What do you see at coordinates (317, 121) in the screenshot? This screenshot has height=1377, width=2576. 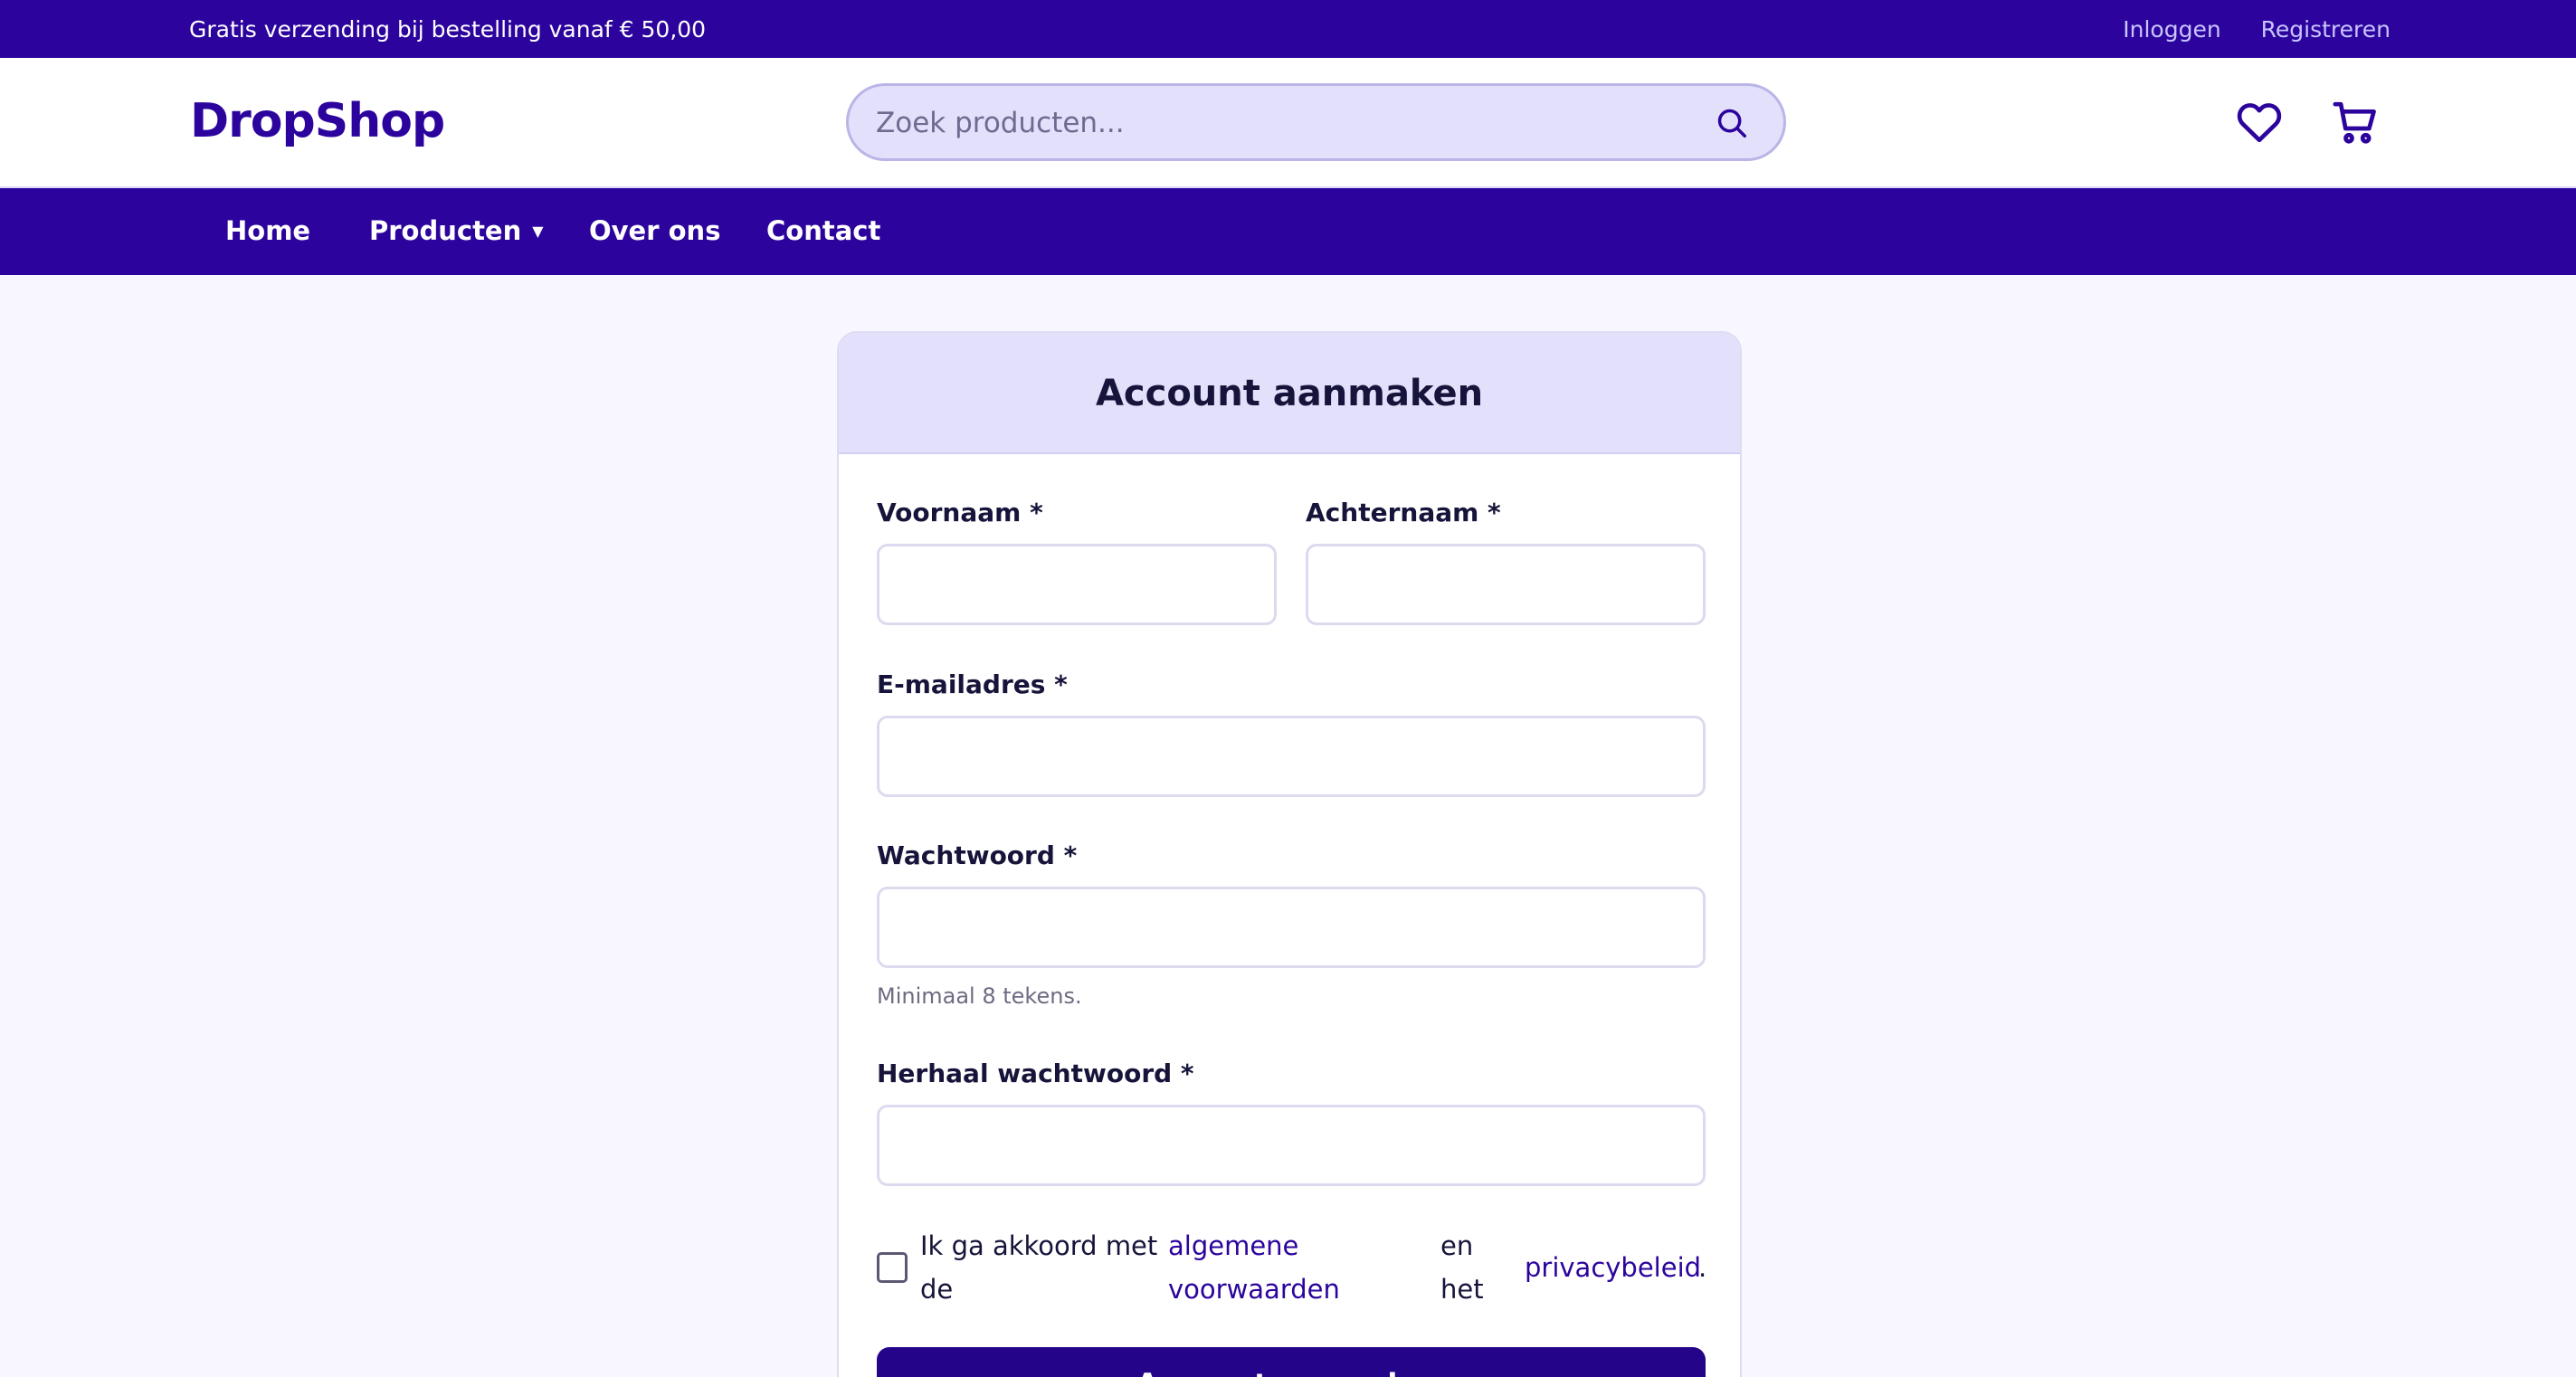 I see `site-logo: DropShop` at bounding box center [317, 121].